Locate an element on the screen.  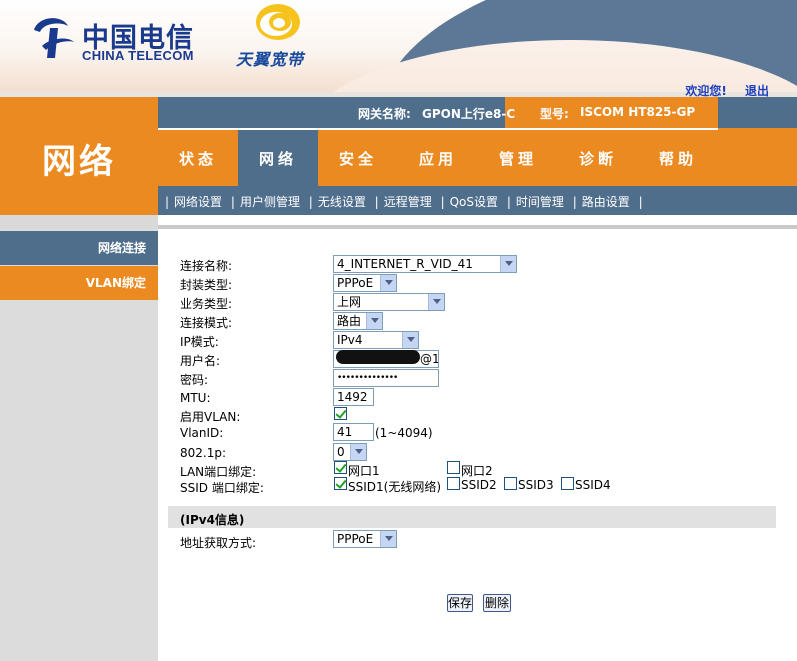
tianyi-logo: 天翼宽带 is located at coordinates (281, 35).